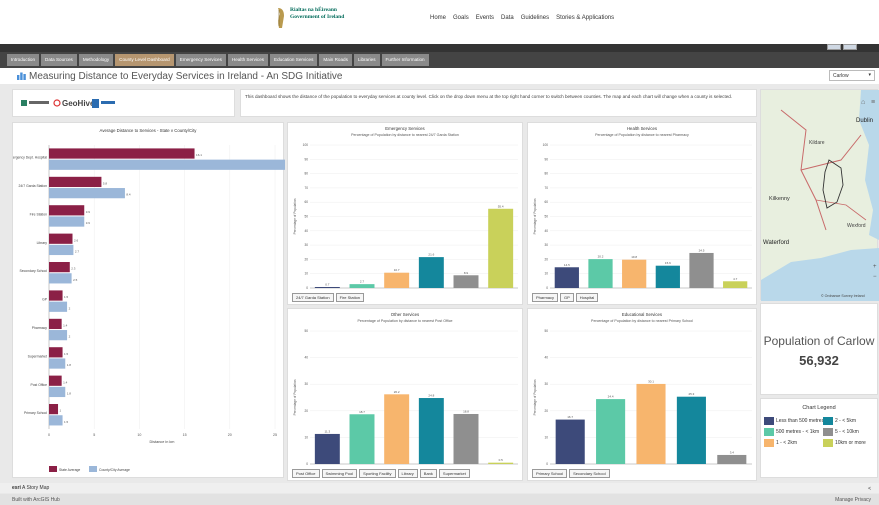 The image size is (879, 505). I want to click on service-button: Secondary School, so click(589, 473).